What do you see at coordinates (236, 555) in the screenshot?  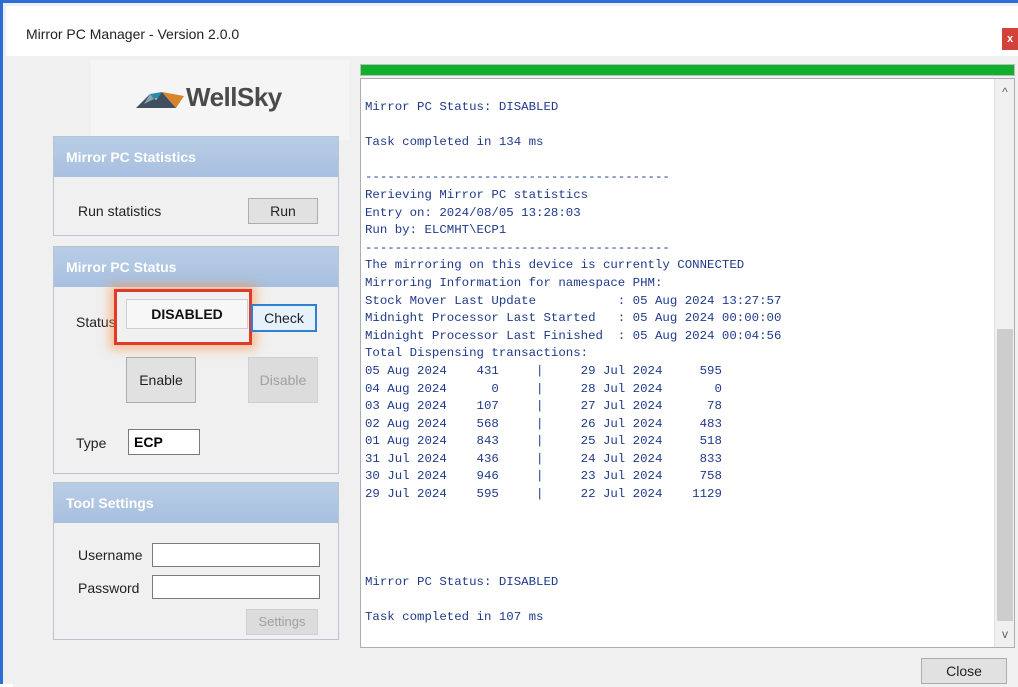 I see `username-input` at bounding box center [236, 555].